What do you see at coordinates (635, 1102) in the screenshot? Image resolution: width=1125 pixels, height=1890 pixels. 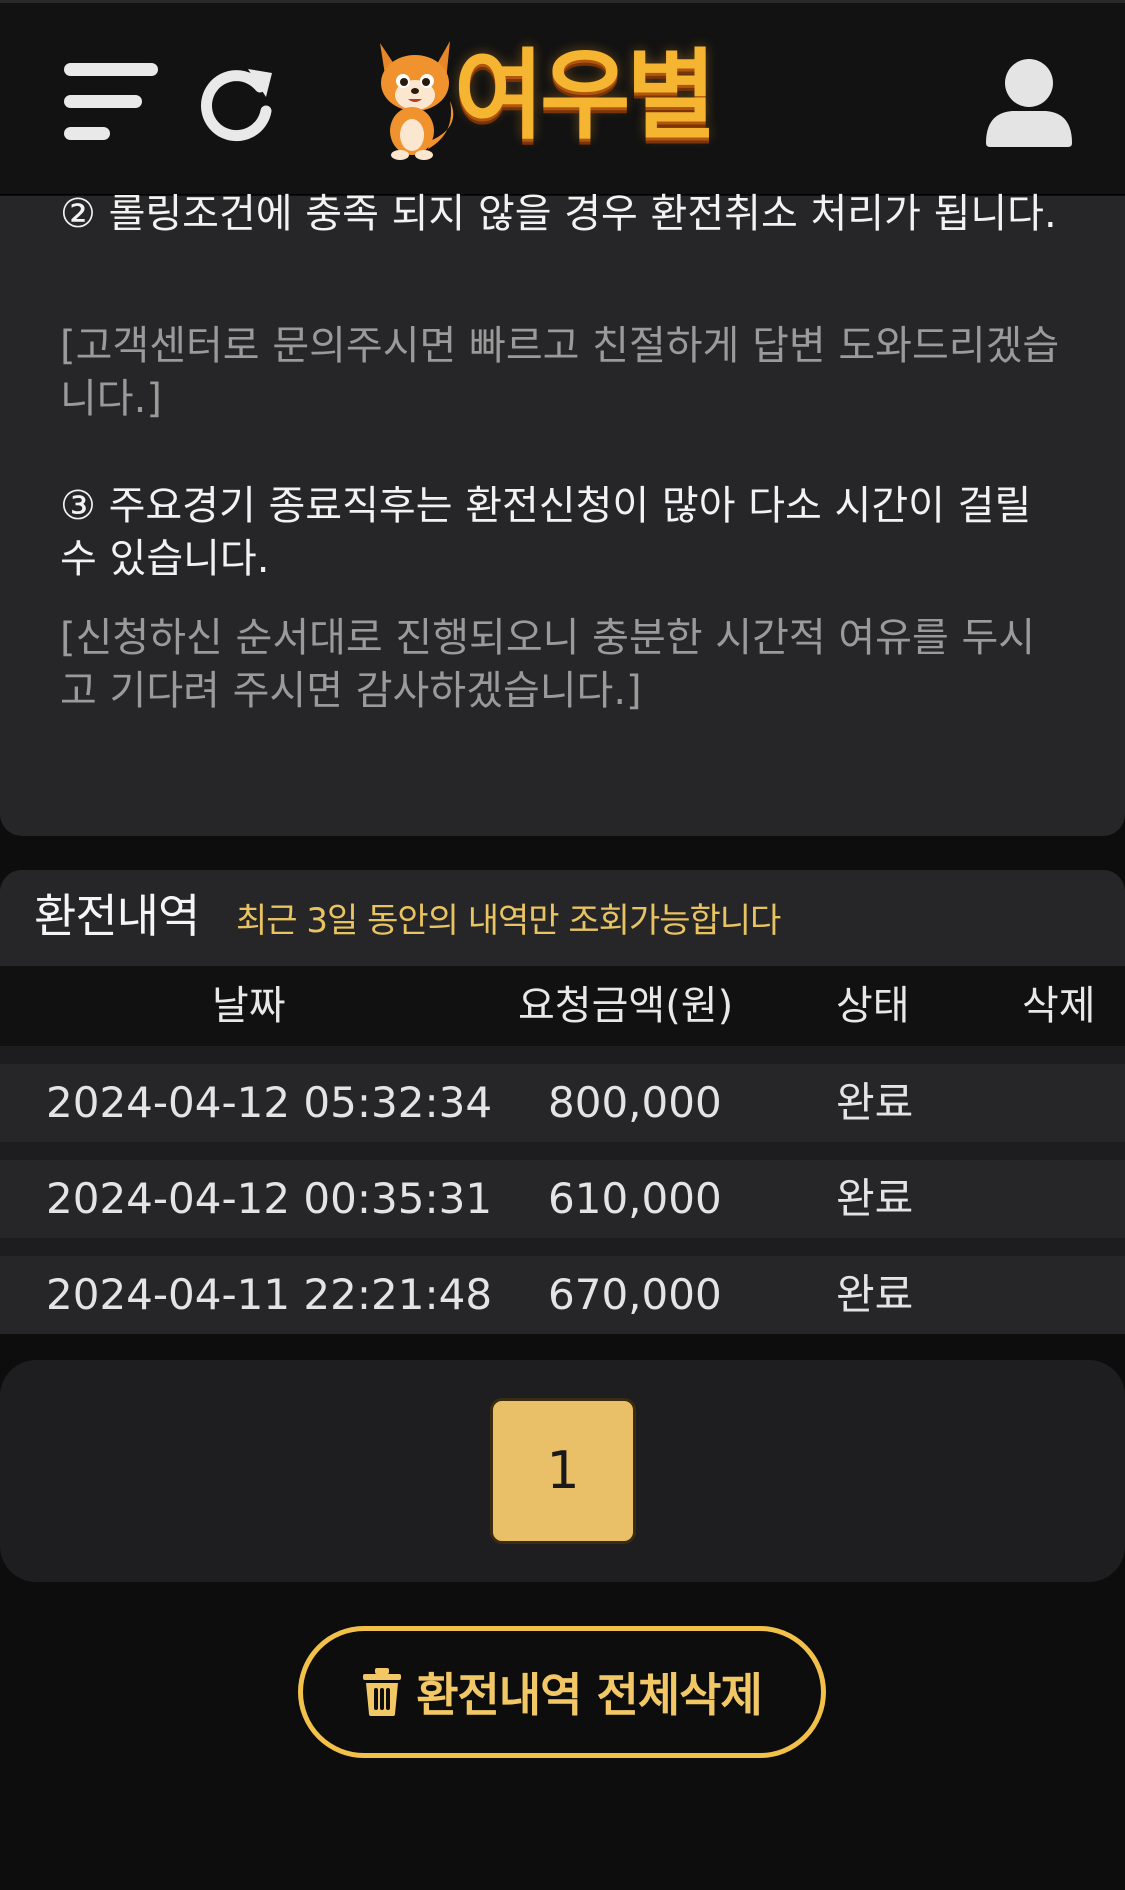 I see `row-amount: 800,000` at bounding box center [635, 1102].